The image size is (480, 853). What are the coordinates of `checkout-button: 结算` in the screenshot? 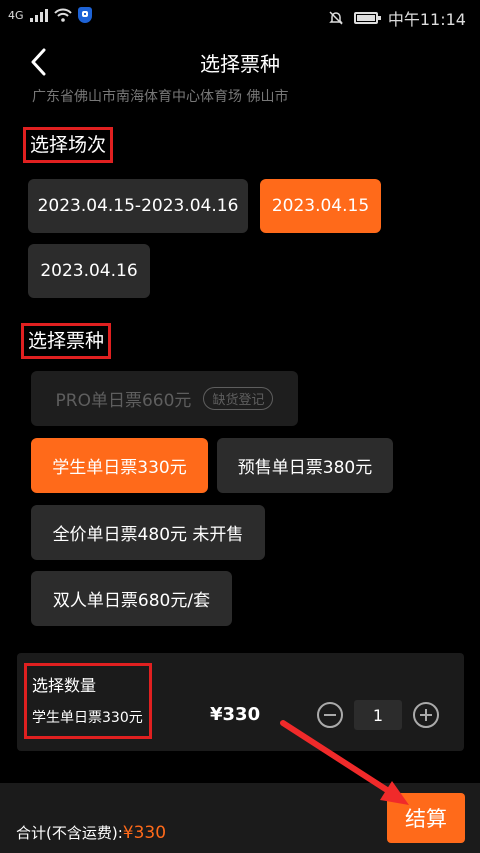 It's located at (426, 818).